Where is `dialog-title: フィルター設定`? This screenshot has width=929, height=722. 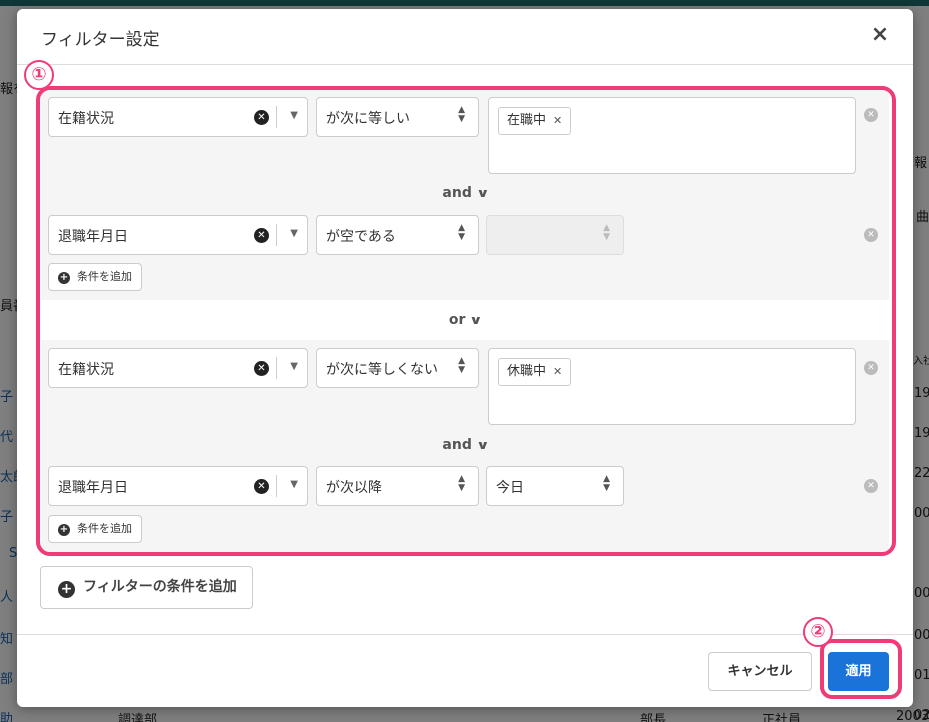 dialog-title: フィルター設定 is located at coordinates (100, 40).